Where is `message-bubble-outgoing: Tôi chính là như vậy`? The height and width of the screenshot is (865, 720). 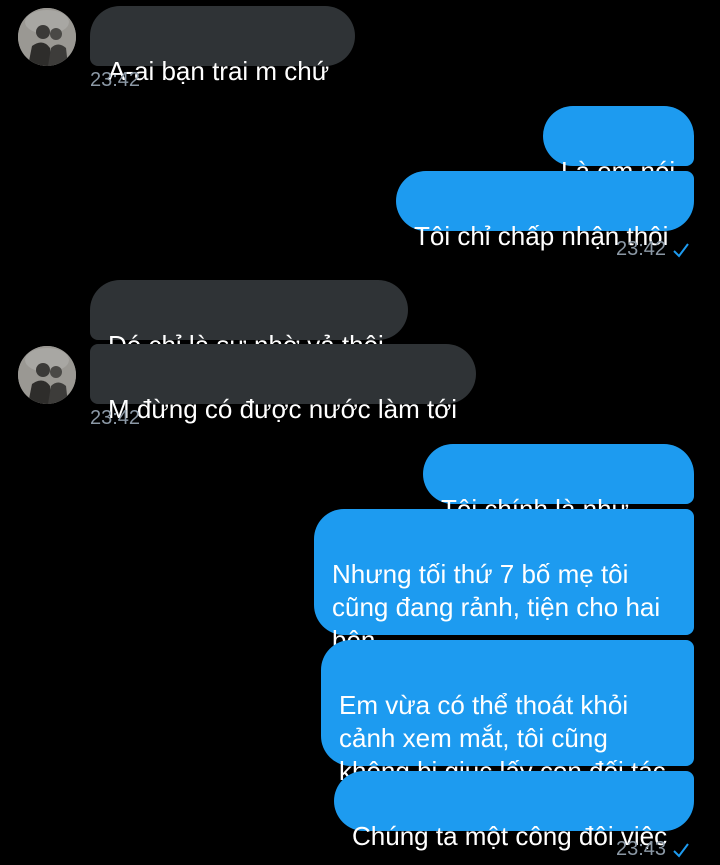 message-bubble-outgoing: Tôi chính là như vậy is located at coordinates (558, 500).